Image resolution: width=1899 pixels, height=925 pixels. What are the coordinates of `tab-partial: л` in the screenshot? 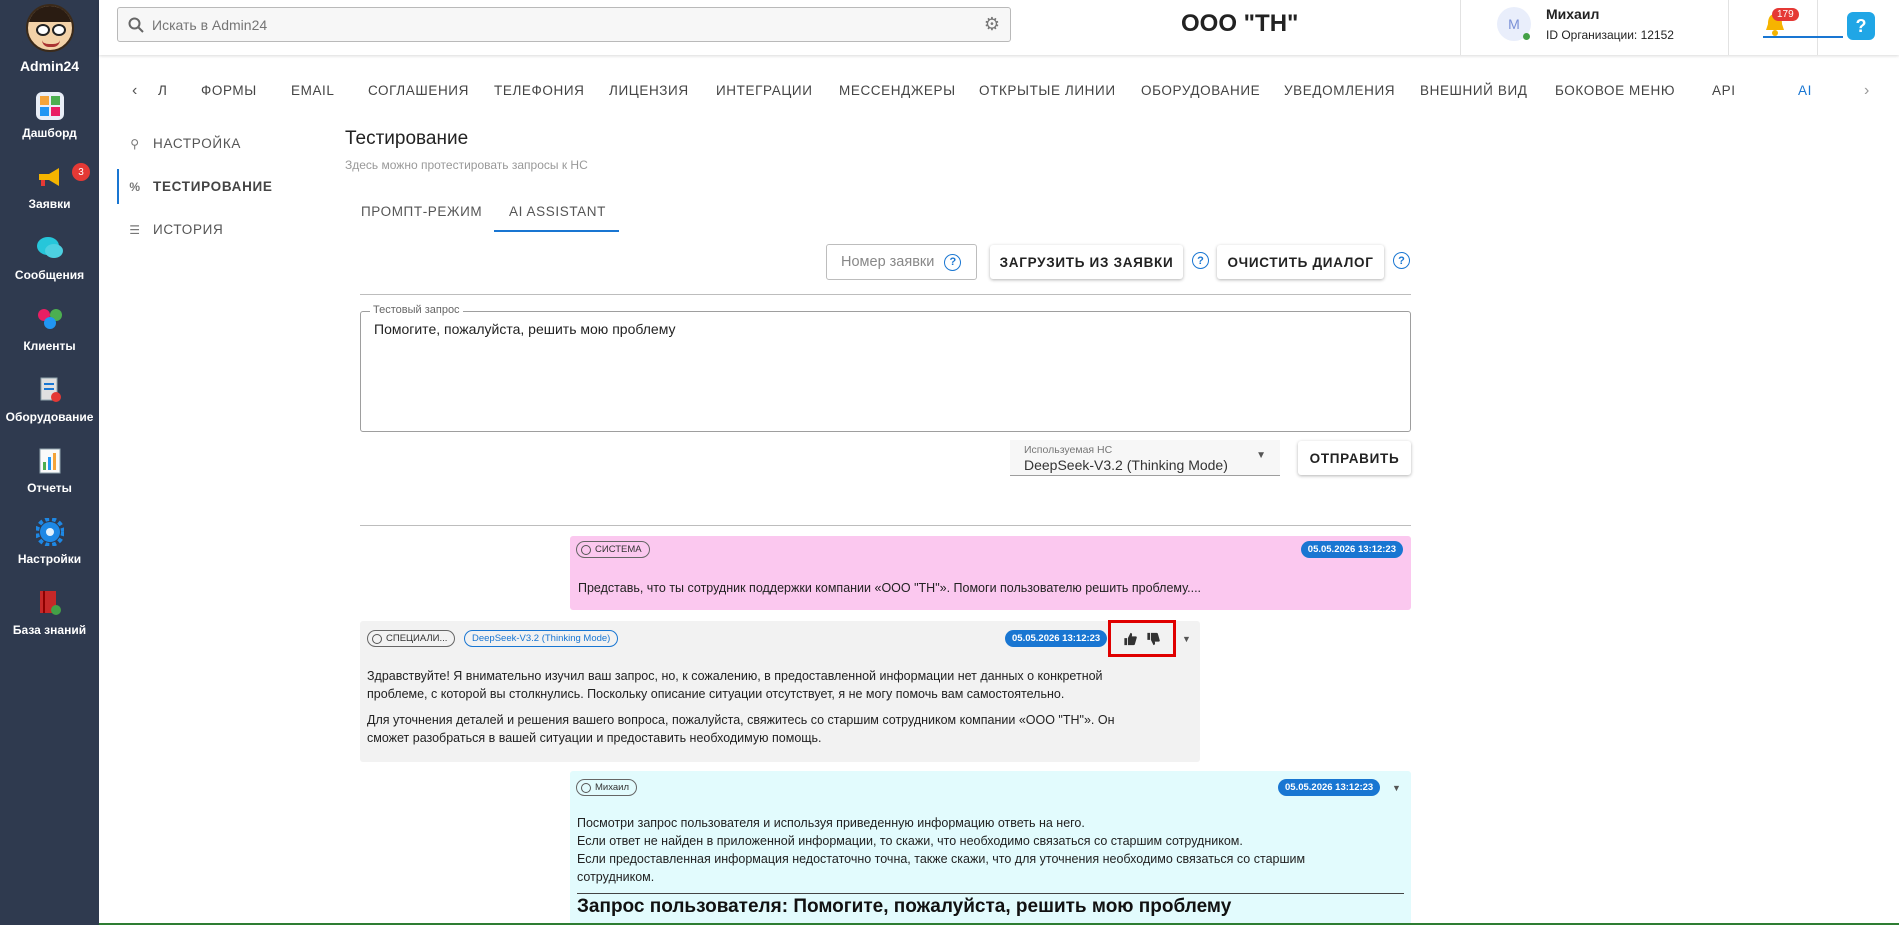 It's located at (162, 90).